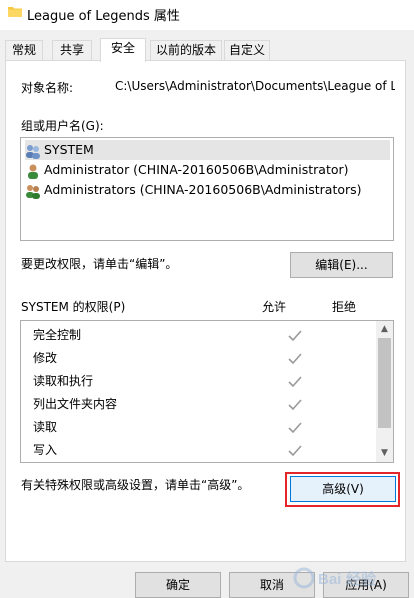  I want to click on list-item: 修改, so click(203, 358).